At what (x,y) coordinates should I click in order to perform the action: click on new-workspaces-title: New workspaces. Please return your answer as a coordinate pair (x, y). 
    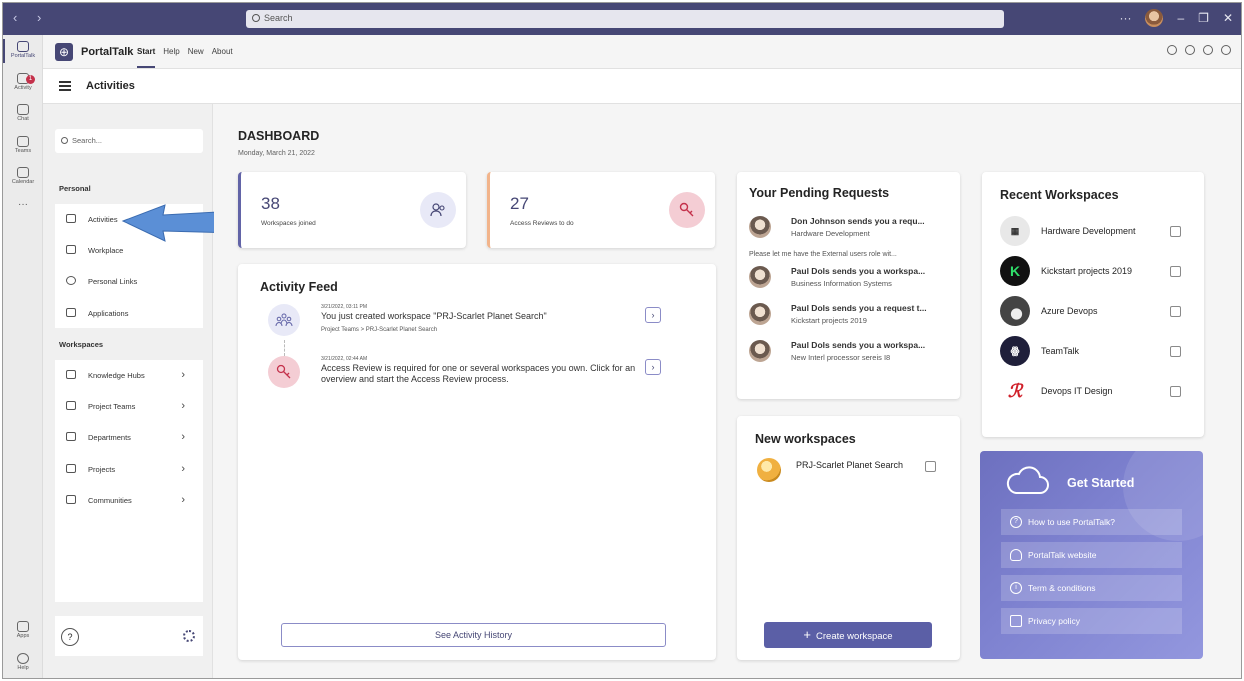
    Looking at the image, I should click on (805, 439).